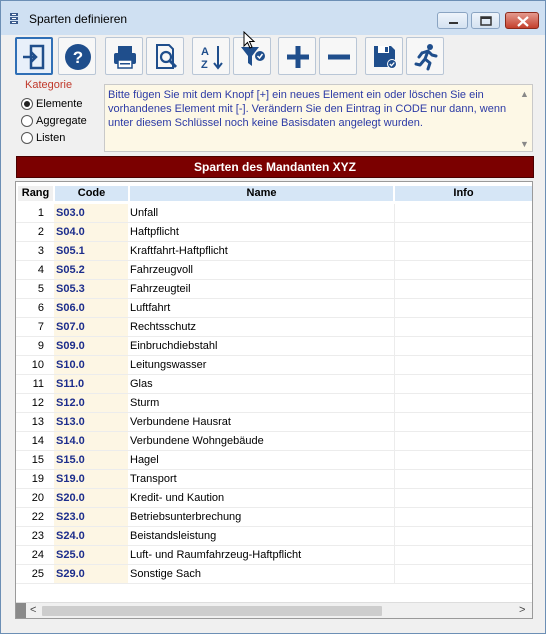 The image size is (546, 634). Describe the element at coordinates (51, 103) in the screenshot. I see `radio-elemente: Elemente` at that location.